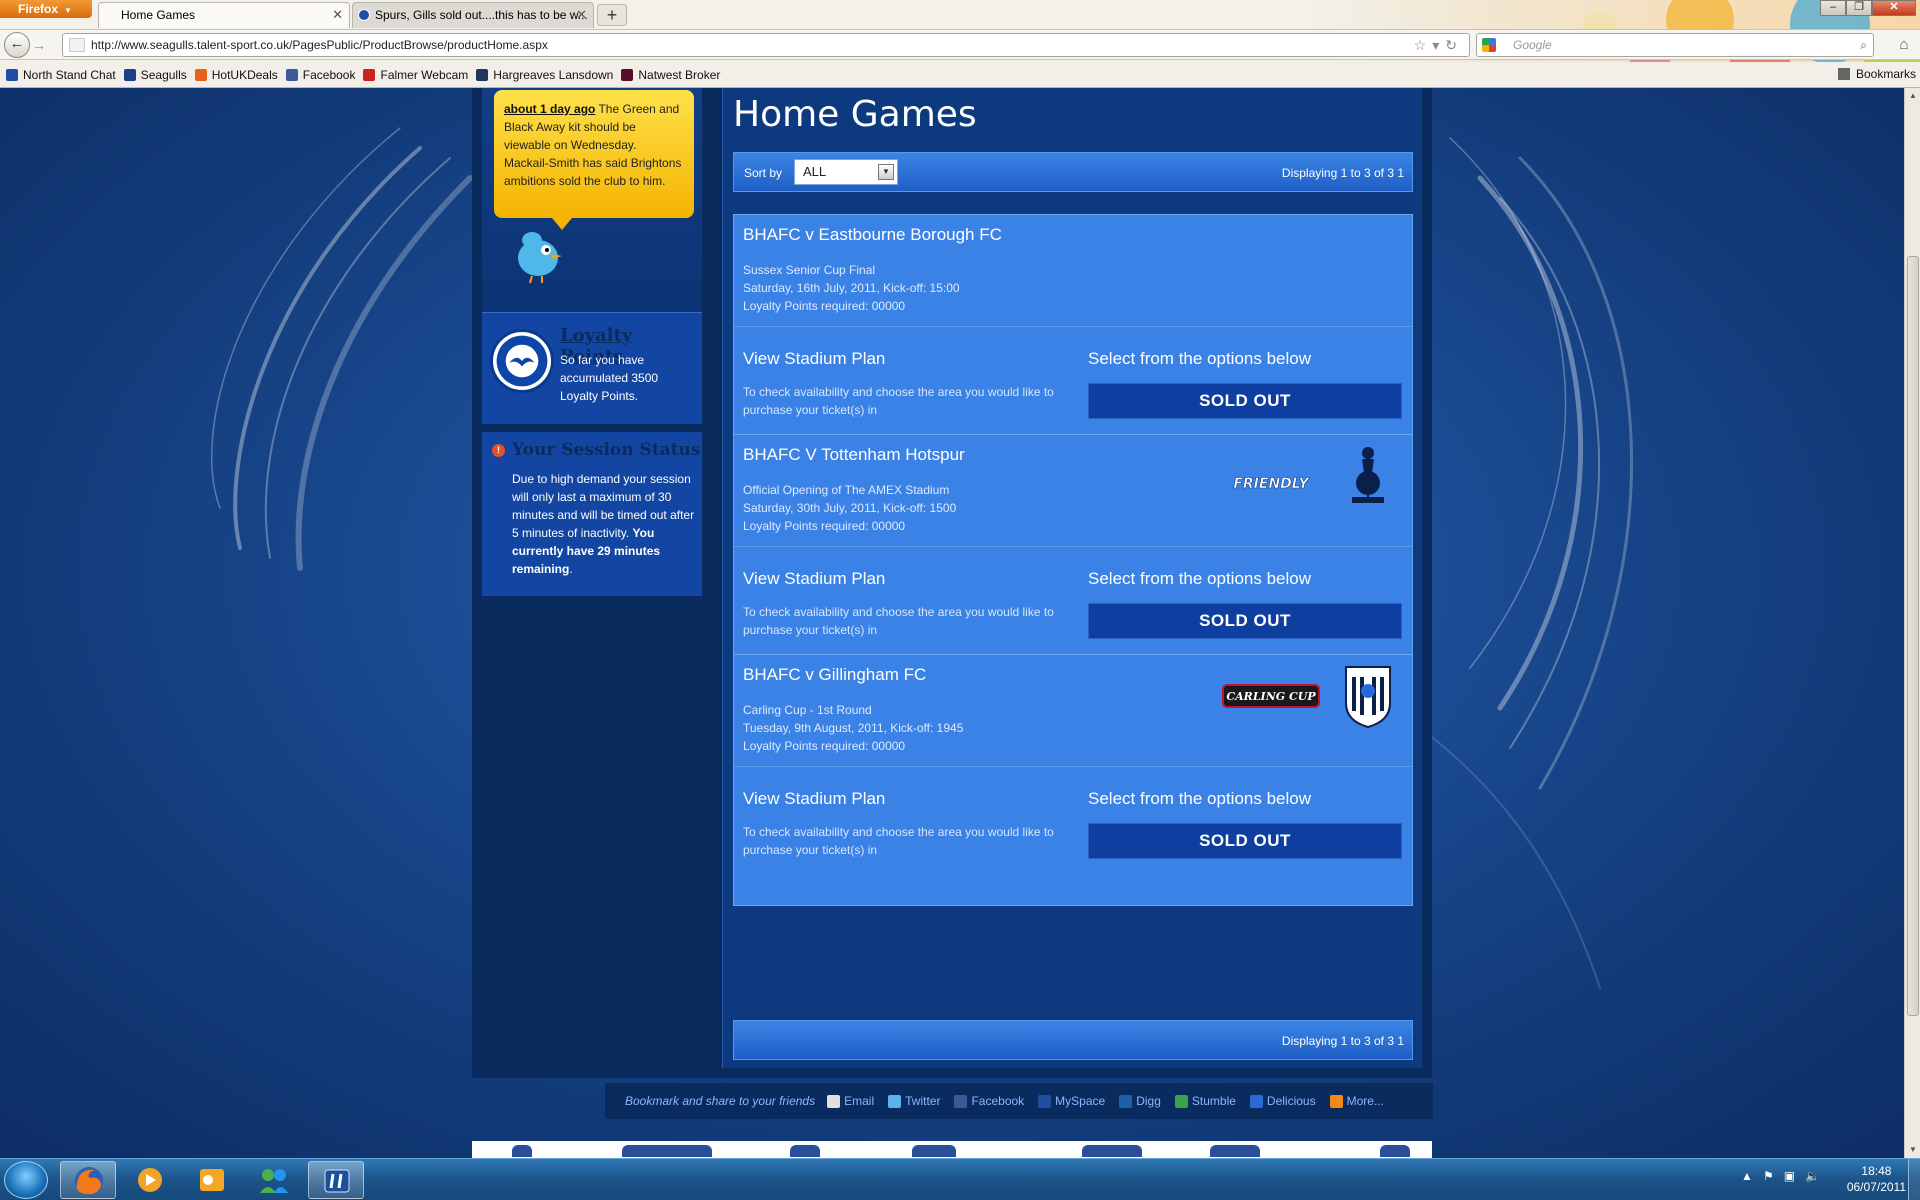  Describe the element at coordinates (212, 1180) in the screenshot. I see `taskbar-outlook` at that location.